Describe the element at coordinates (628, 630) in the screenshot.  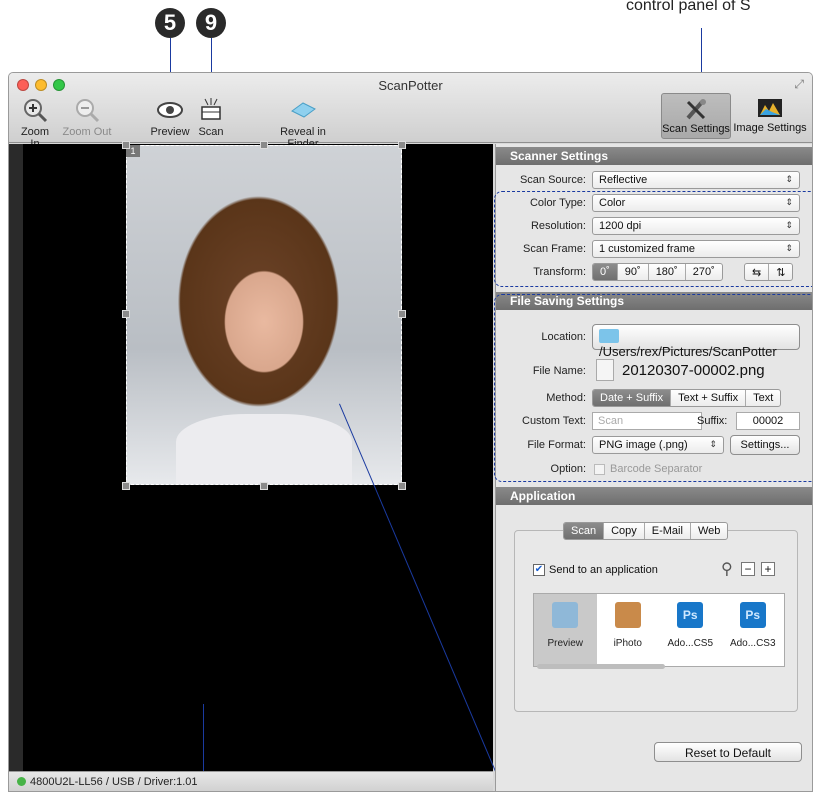
I see `app-item-iphoto: iPhoto` at that location.